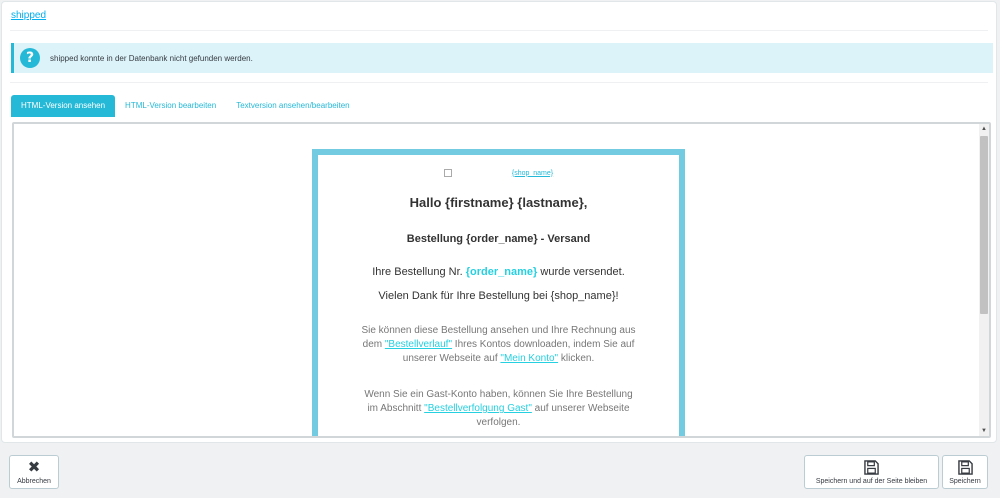 This screenshot has height=498, width=1000. I want to click on email-greeting: Hallo {firstname} {lastname},, so click(498, 202).